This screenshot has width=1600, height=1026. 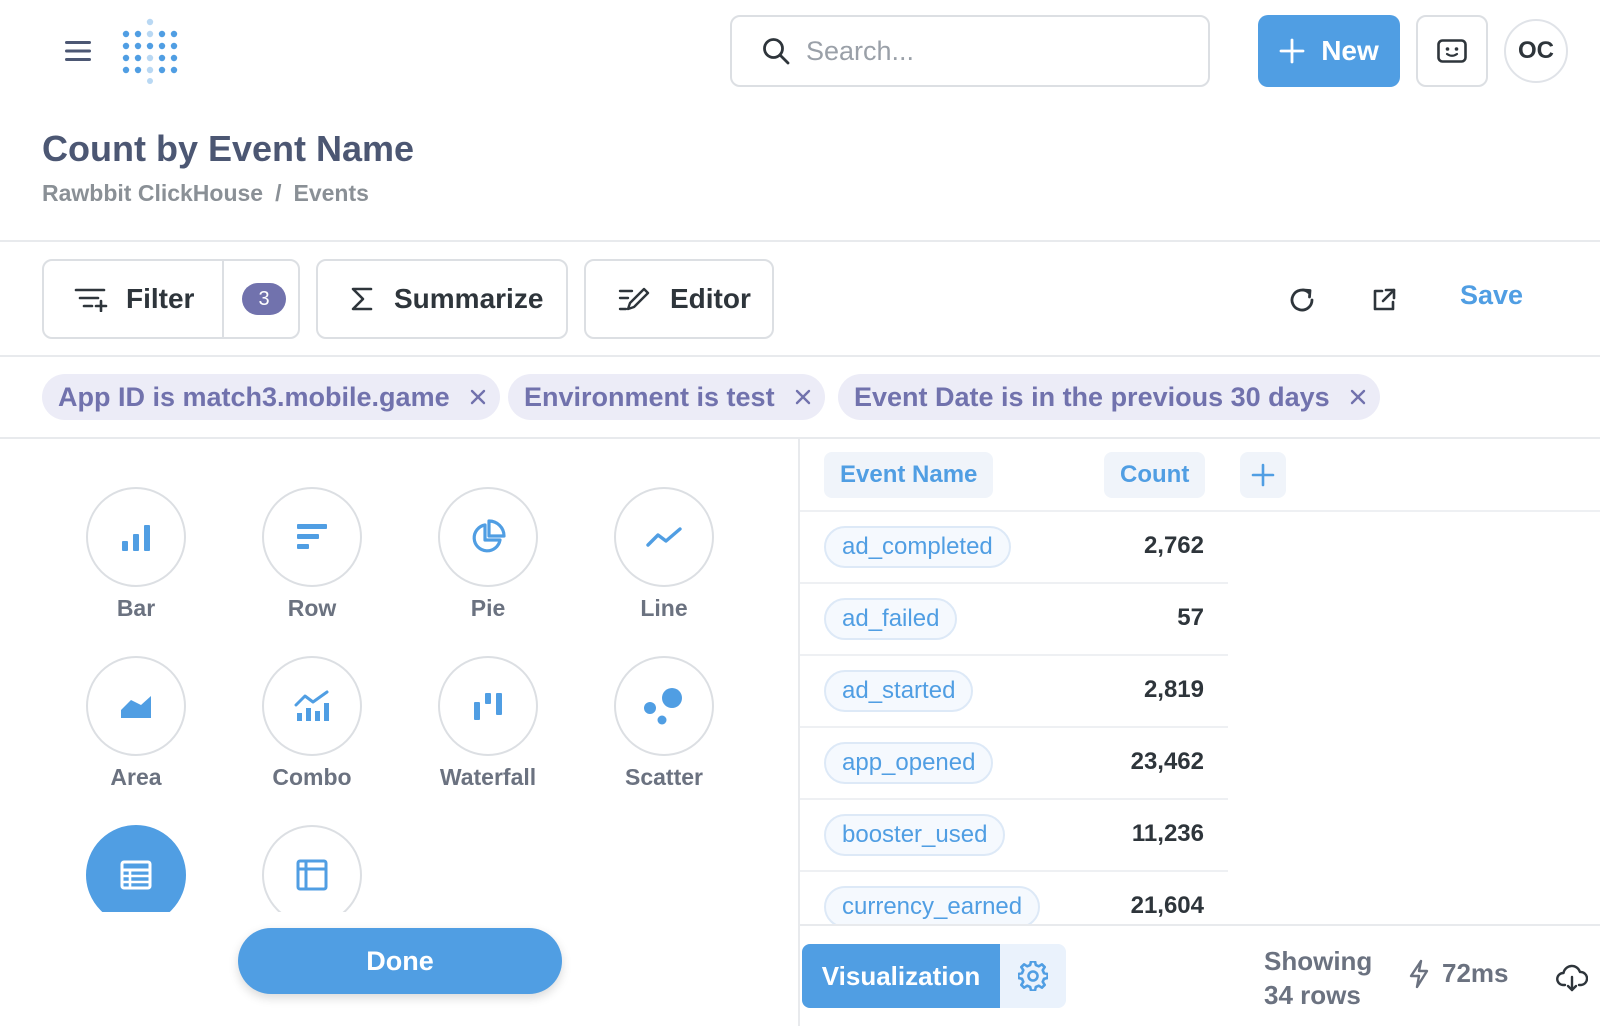 I want to click on search-input, so click(x=986, y=51).